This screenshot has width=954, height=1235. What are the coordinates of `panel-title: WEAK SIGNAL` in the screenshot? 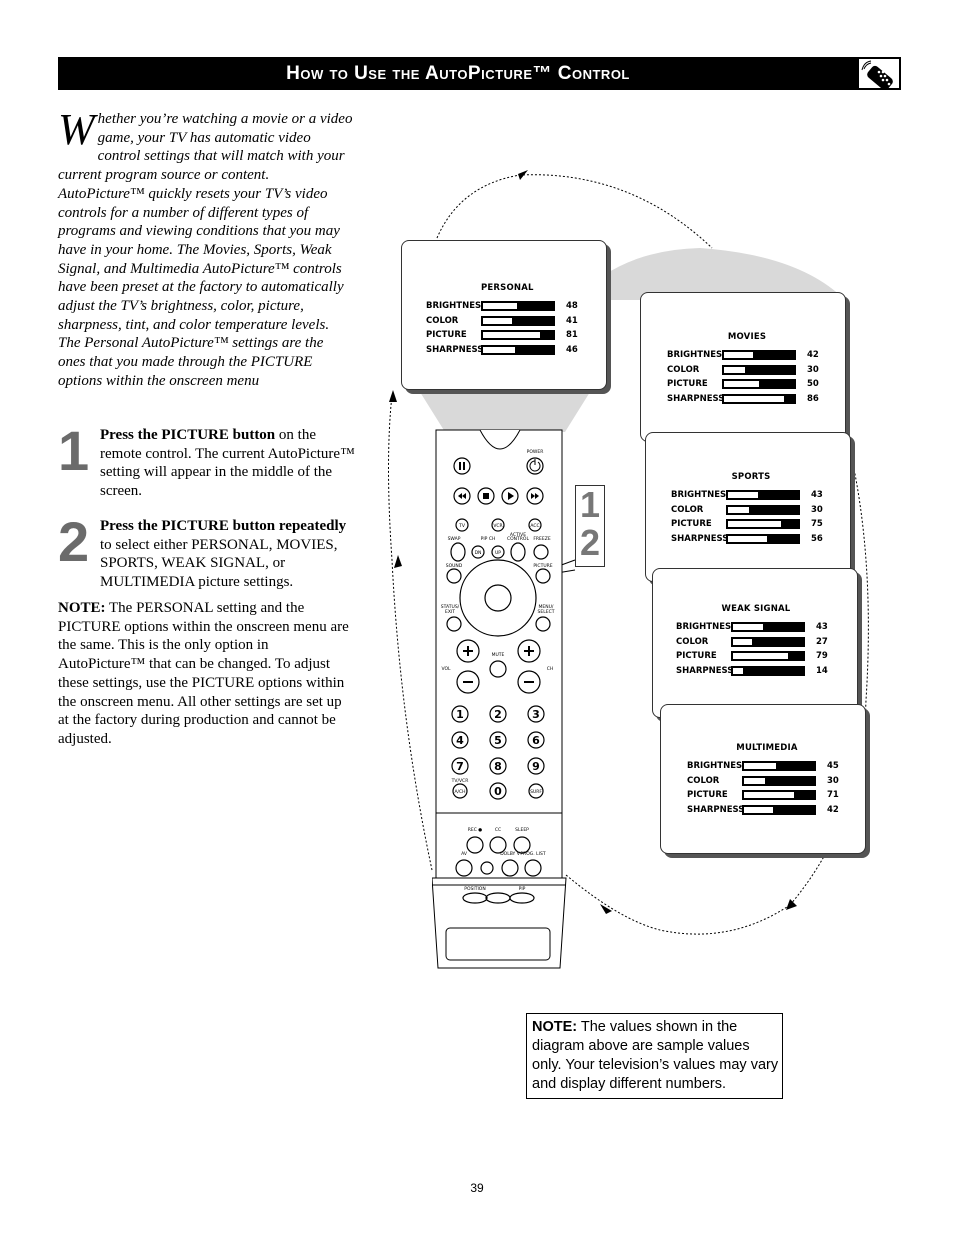 It's located at (756, 609).